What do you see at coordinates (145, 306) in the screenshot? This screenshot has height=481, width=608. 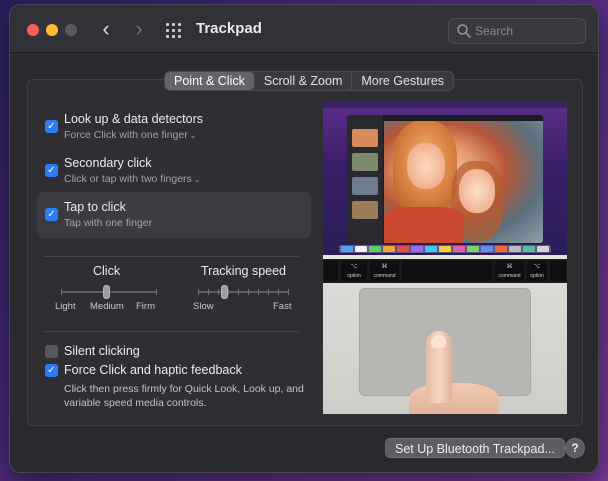 I see `click-tick-firm: Firm` at bounding box center [145, 306].